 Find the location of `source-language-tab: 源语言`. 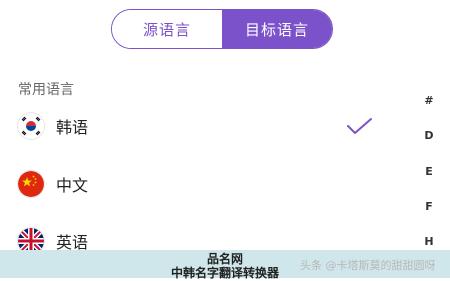

source-language-tab: 源语言 is located at coordinates (167, 29).